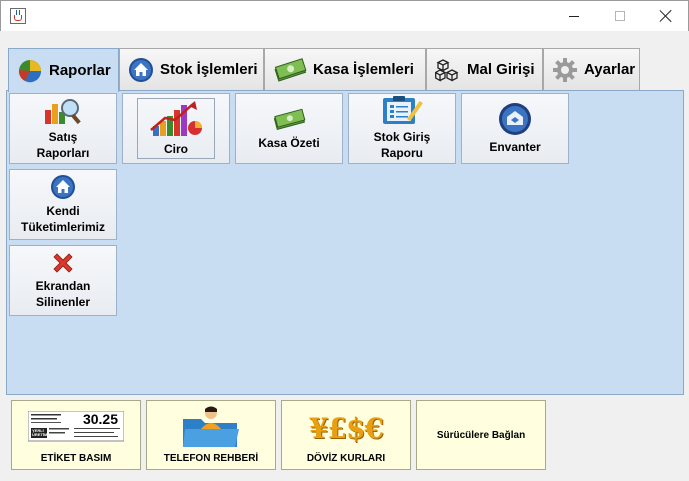 This screenshot has height=481, width=689. I want to click on button-label: Envanter, so click(515, 147).